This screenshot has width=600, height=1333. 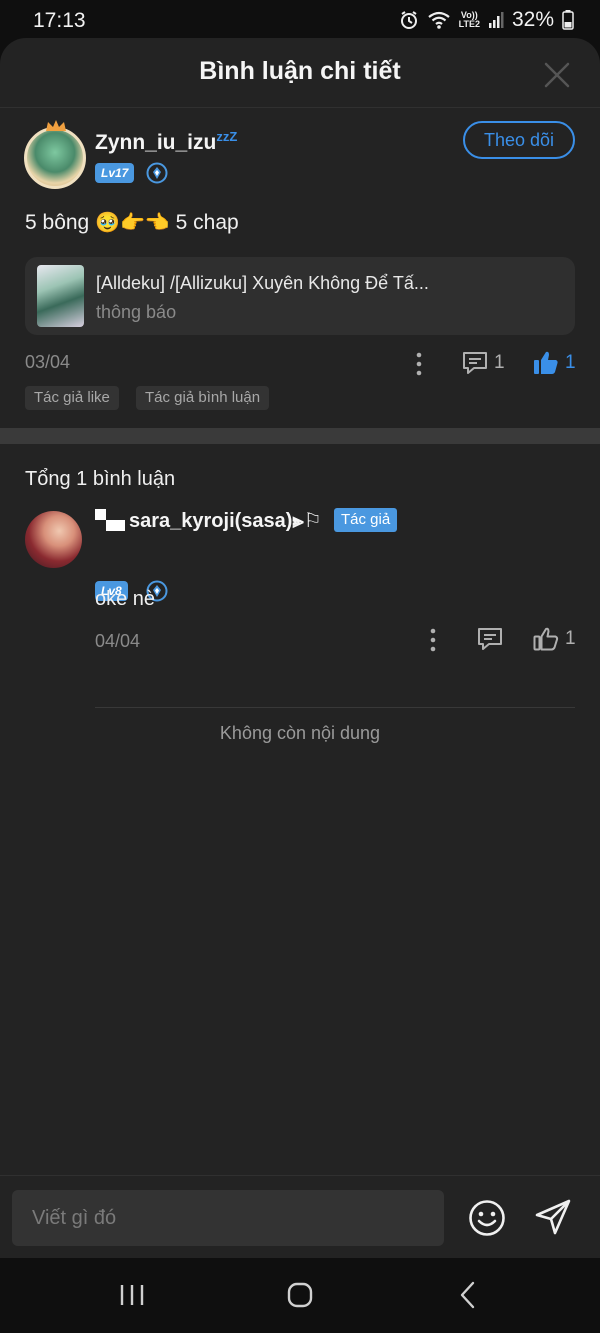 What do you see at coordinates (469, 19) in the screenshot?
I see `lte-indicator: Vo)) LTE2` at bounding box center [469, 19].